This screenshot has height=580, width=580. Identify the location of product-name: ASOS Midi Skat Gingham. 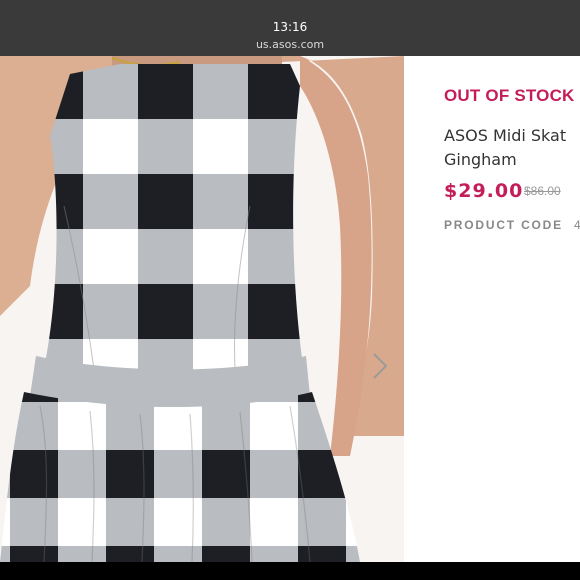
(512, 148).